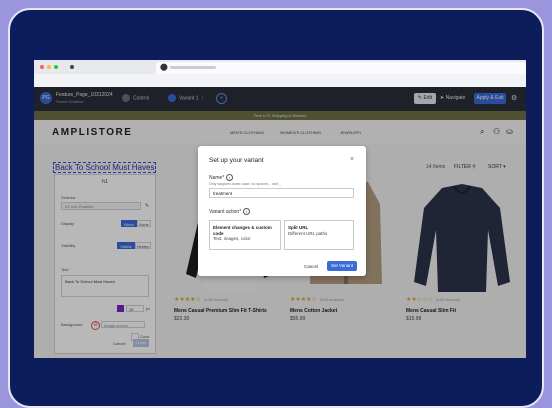  I want to click on maximize-dot, so click(56, 67).